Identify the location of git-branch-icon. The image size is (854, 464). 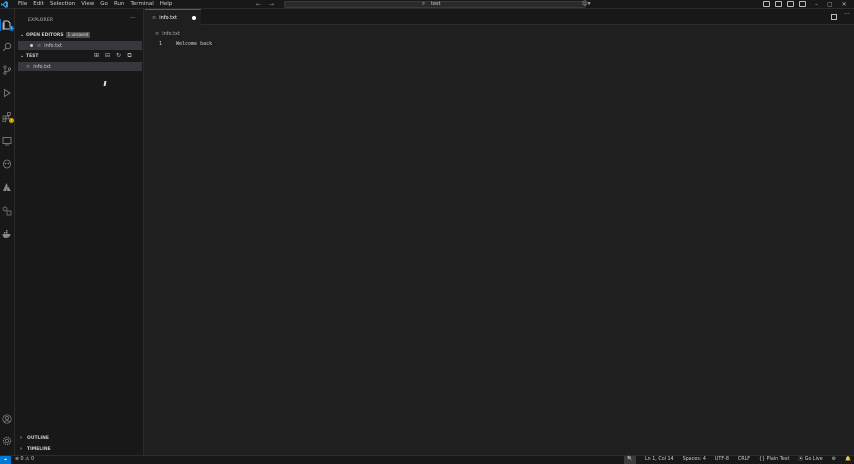
(7, 70).